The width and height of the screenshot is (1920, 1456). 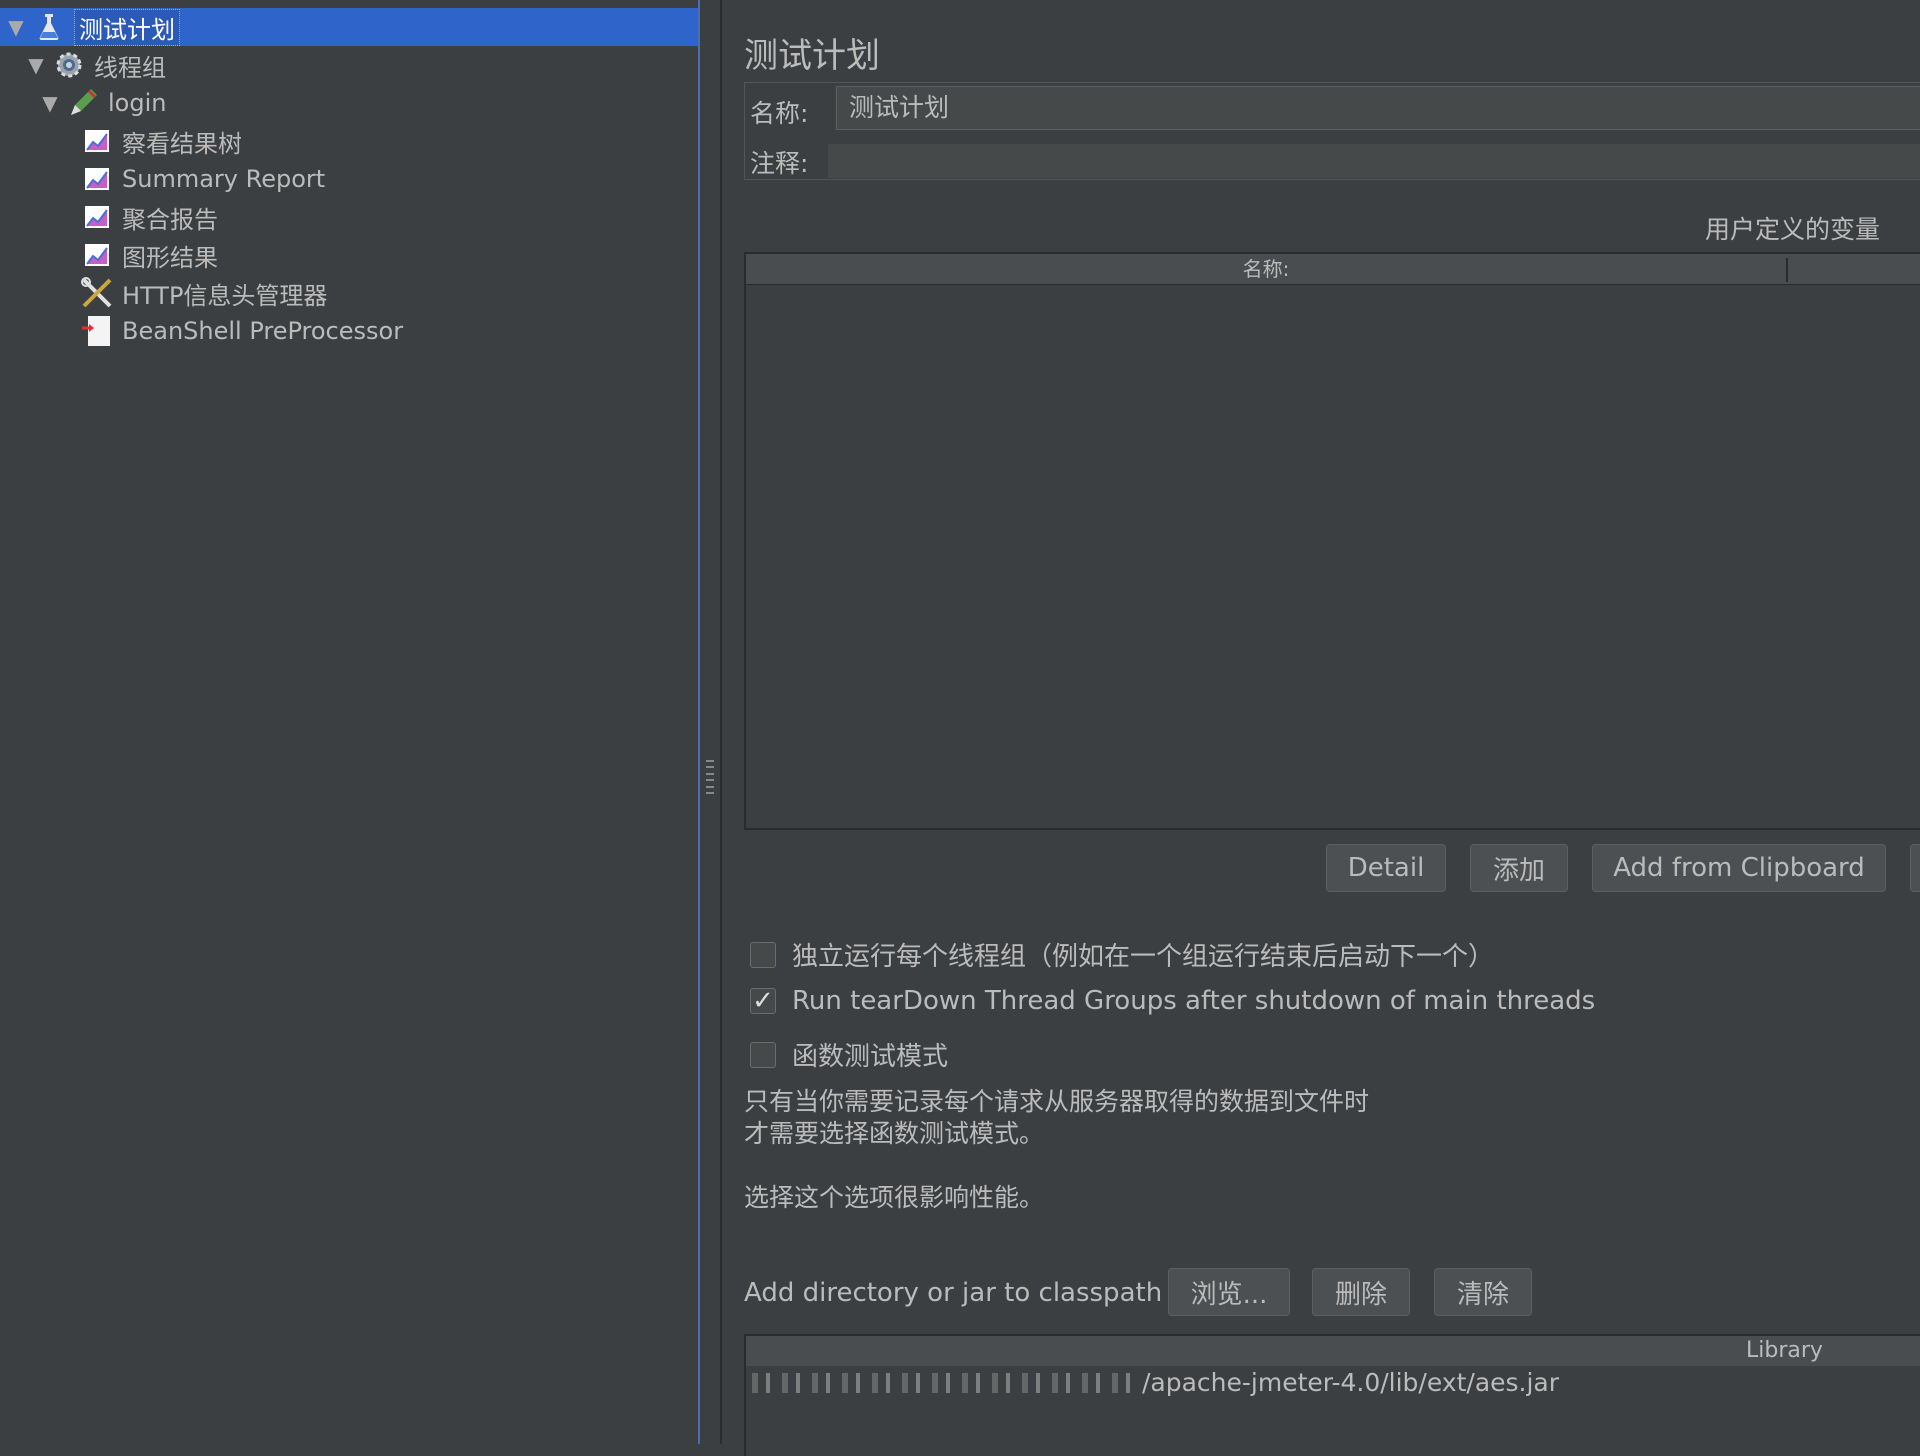 I want to click on tree-item-beanshell-preprocessor: BeanShell PreProcessor, so click(x=241, y=331).